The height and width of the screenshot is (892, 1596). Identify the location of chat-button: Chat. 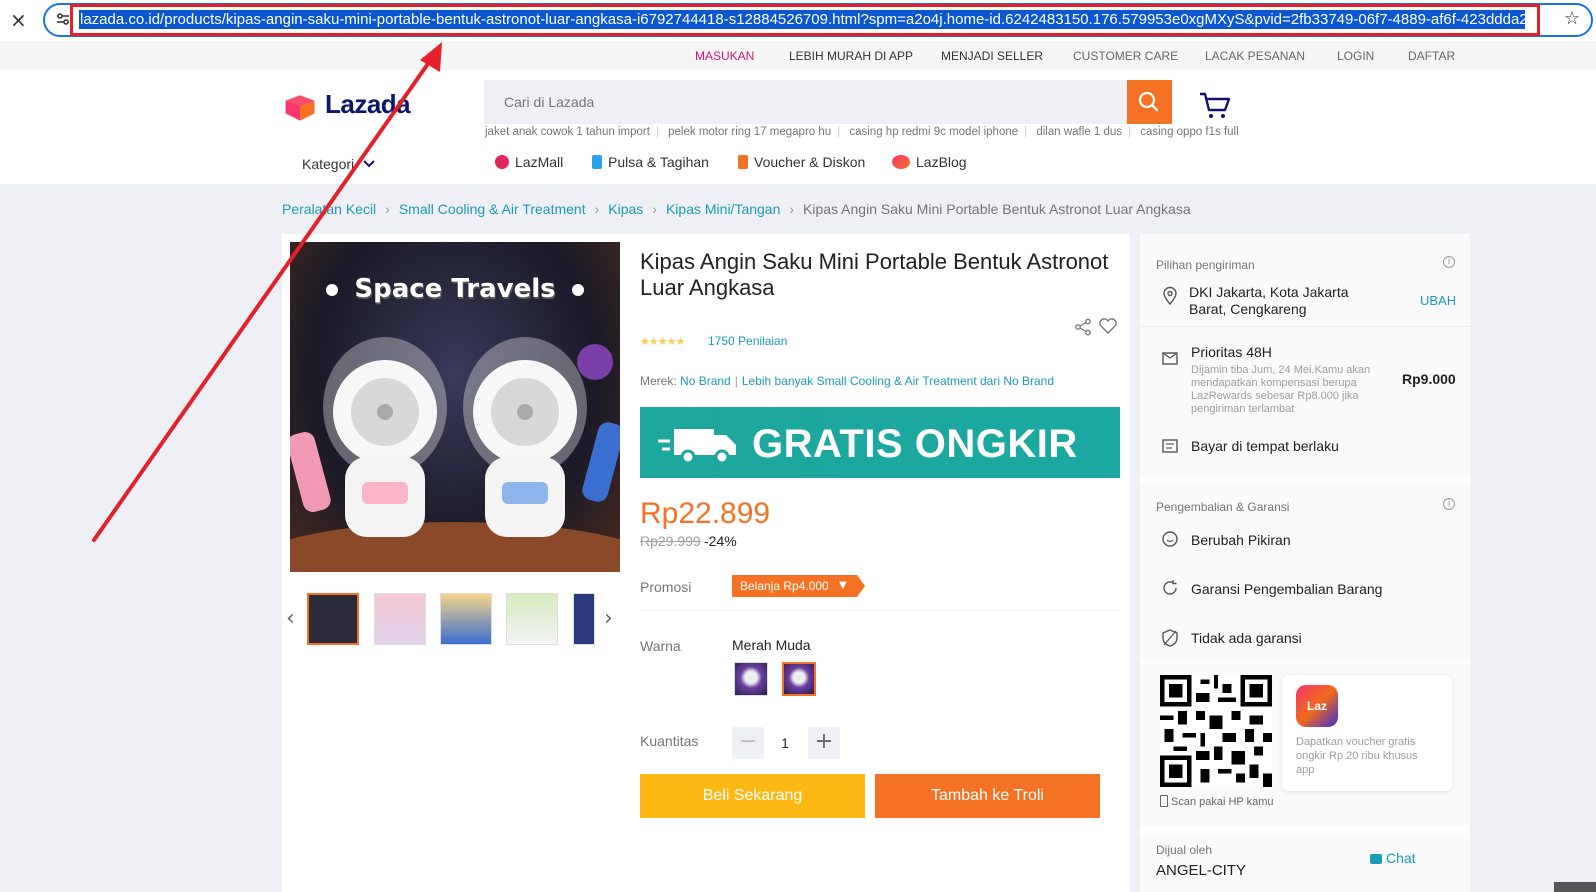
(1393, 858).